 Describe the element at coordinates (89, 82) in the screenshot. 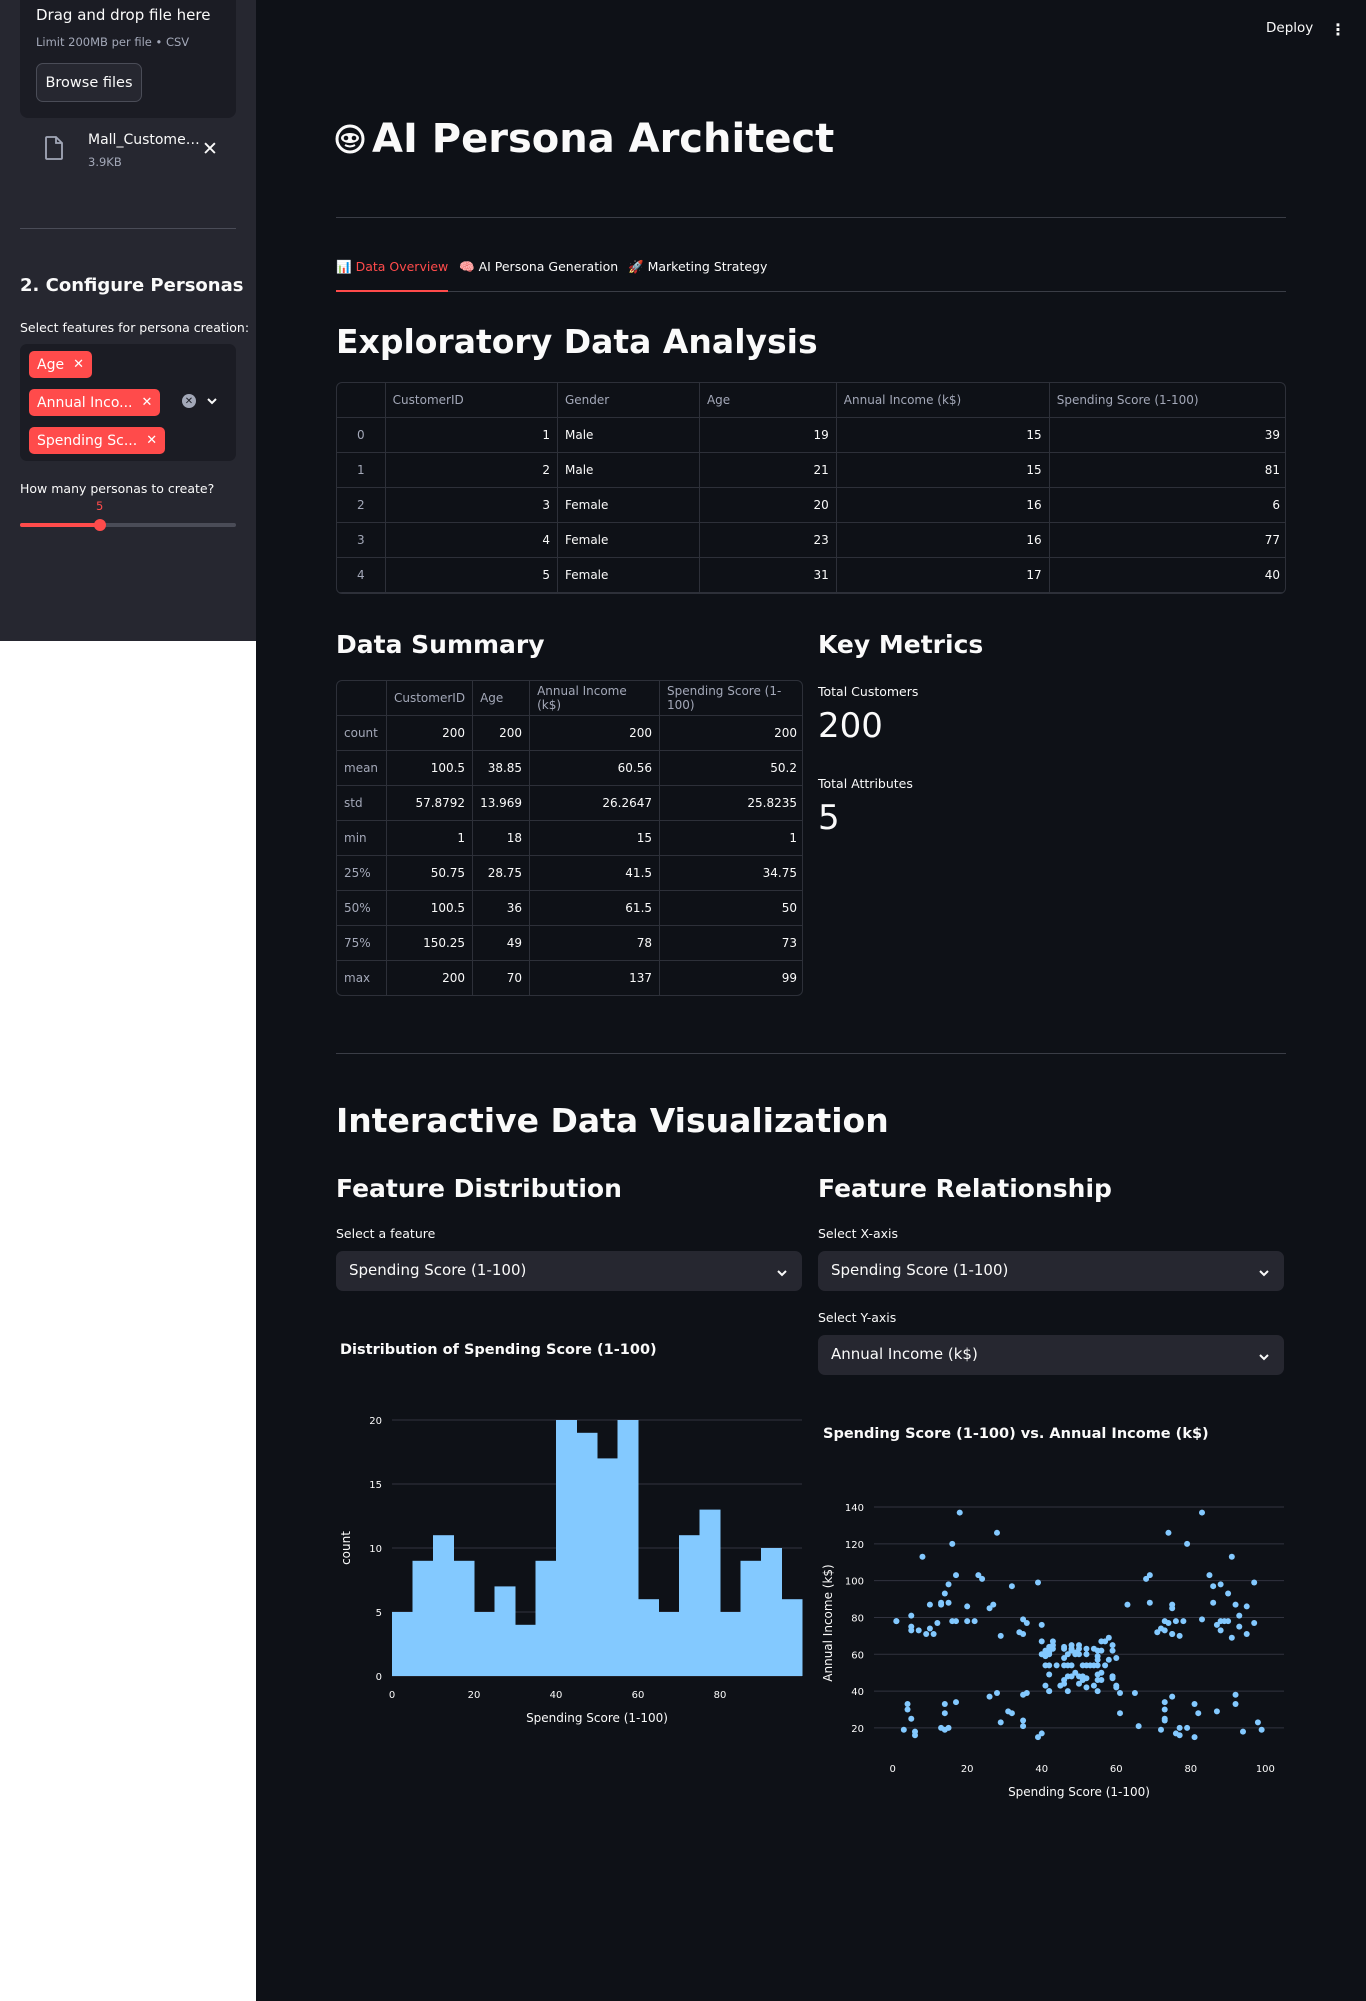

I see `browse-files-button: Browse files` at that location.